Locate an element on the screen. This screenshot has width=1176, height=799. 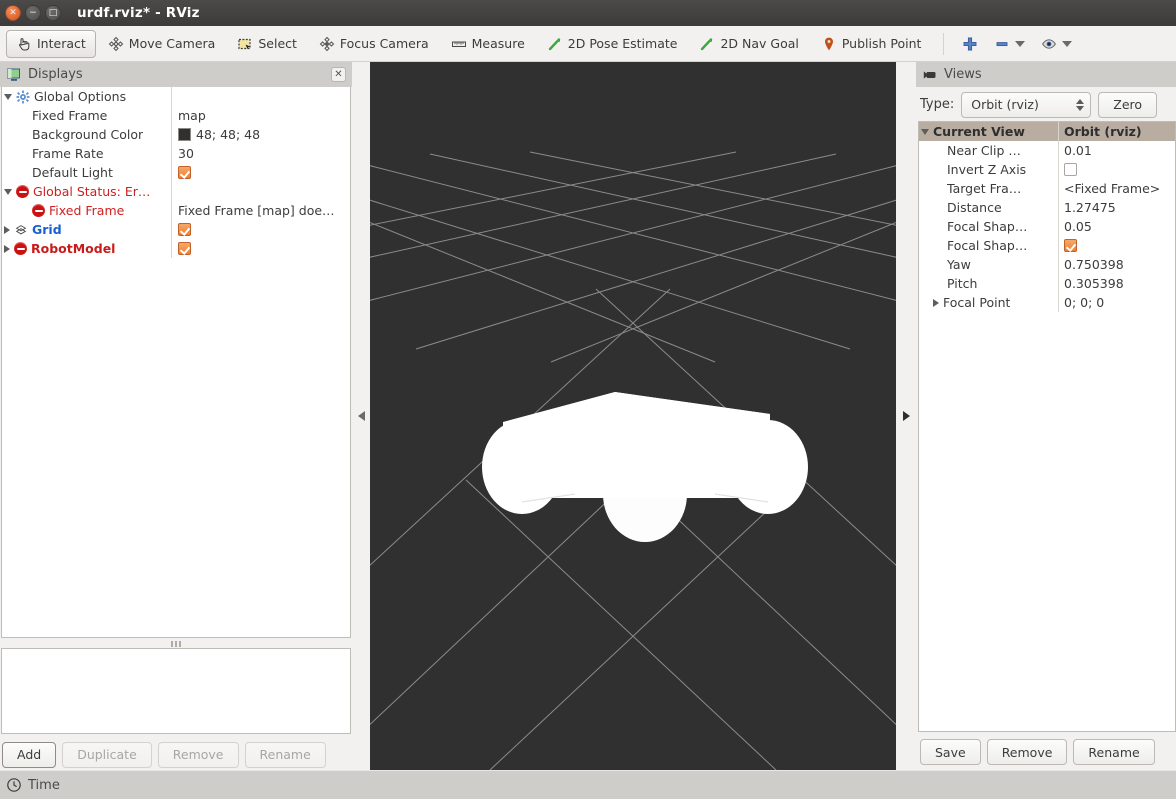
table-row: Background Color 48; 48; 48 is located at coordinates (176, 134).